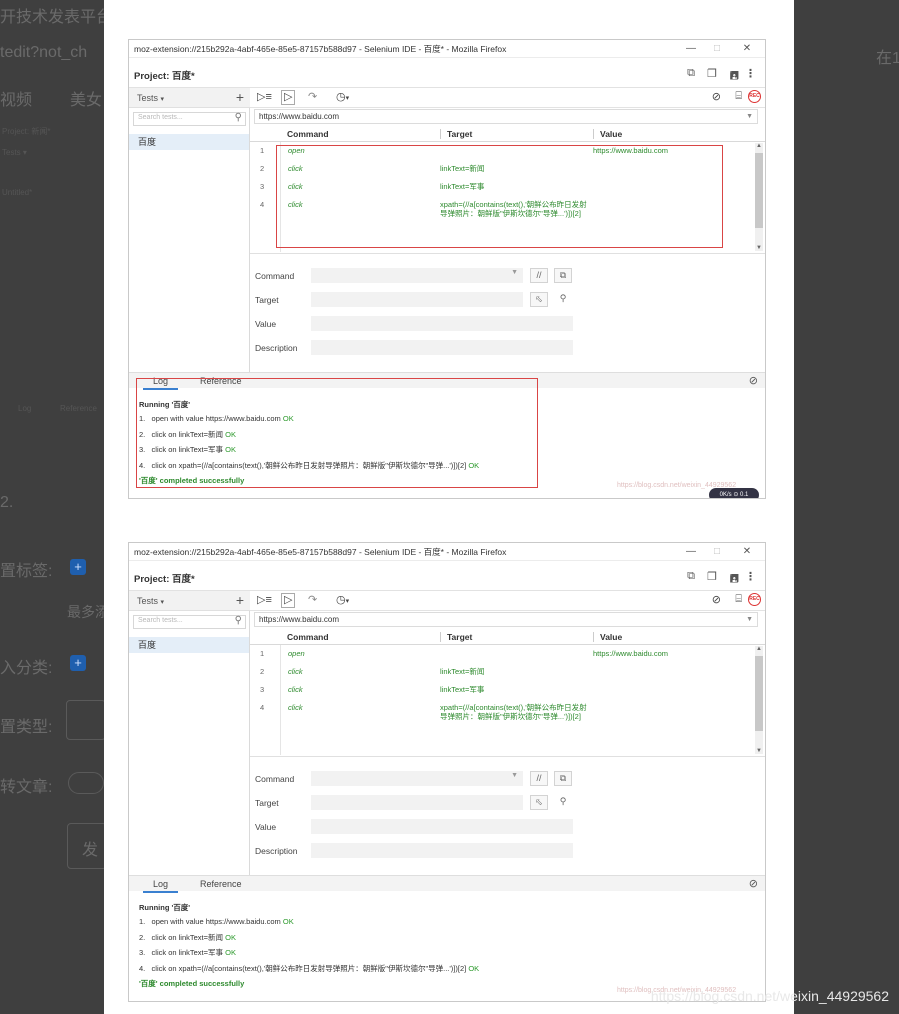  Describe the element at coordinates (78, 567) in the screenshot. I see `bg-add-tag-icon: +` at that location.